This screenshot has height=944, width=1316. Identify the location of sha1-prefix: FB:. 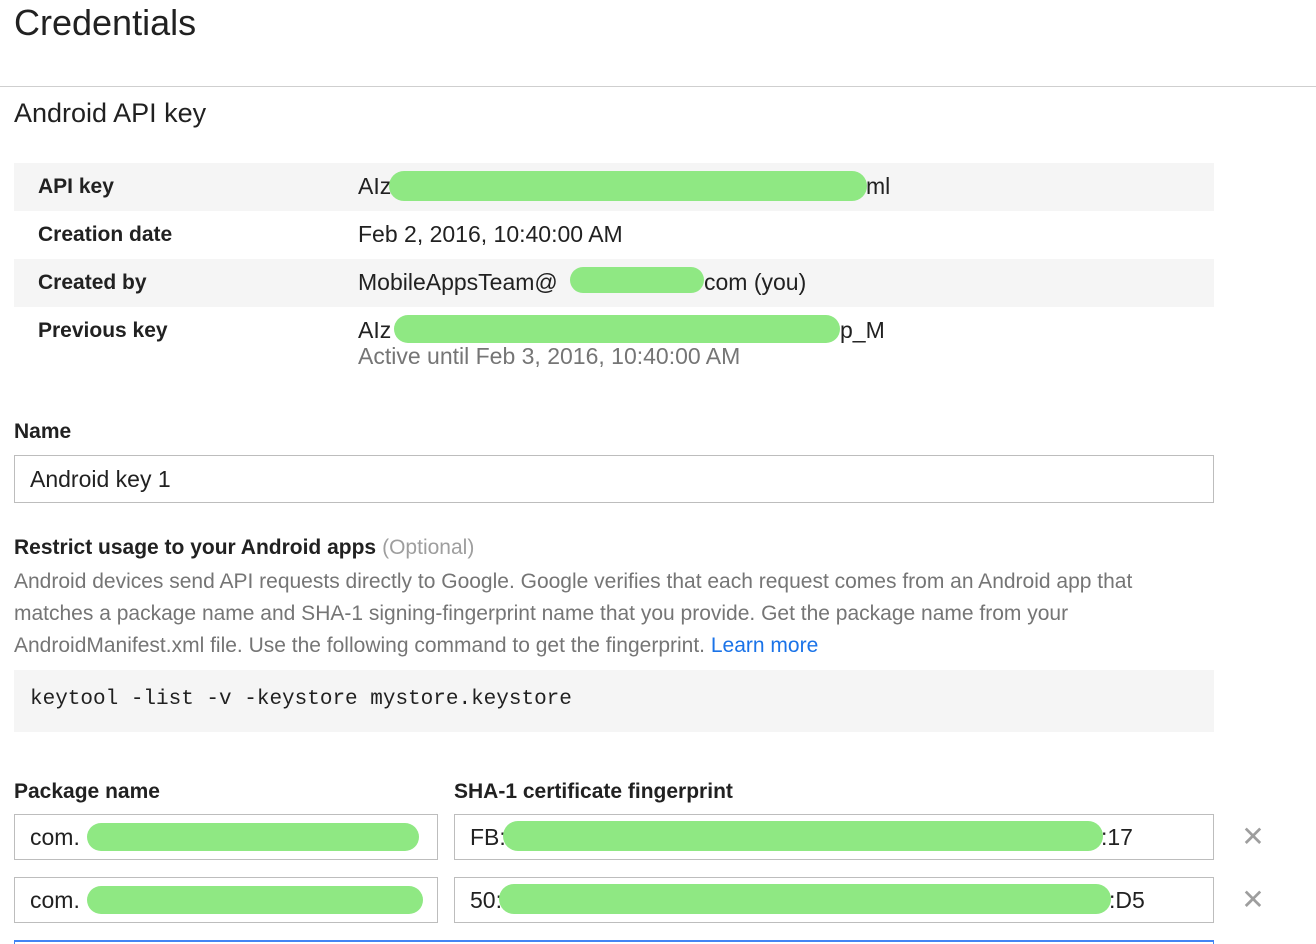
(488, 837).